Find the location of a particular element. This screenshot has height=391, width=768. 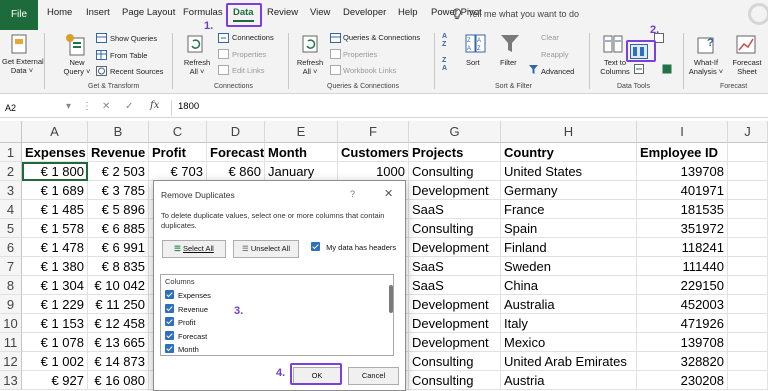

table-cell: € 11 250 is located at coordinates (118, 304).